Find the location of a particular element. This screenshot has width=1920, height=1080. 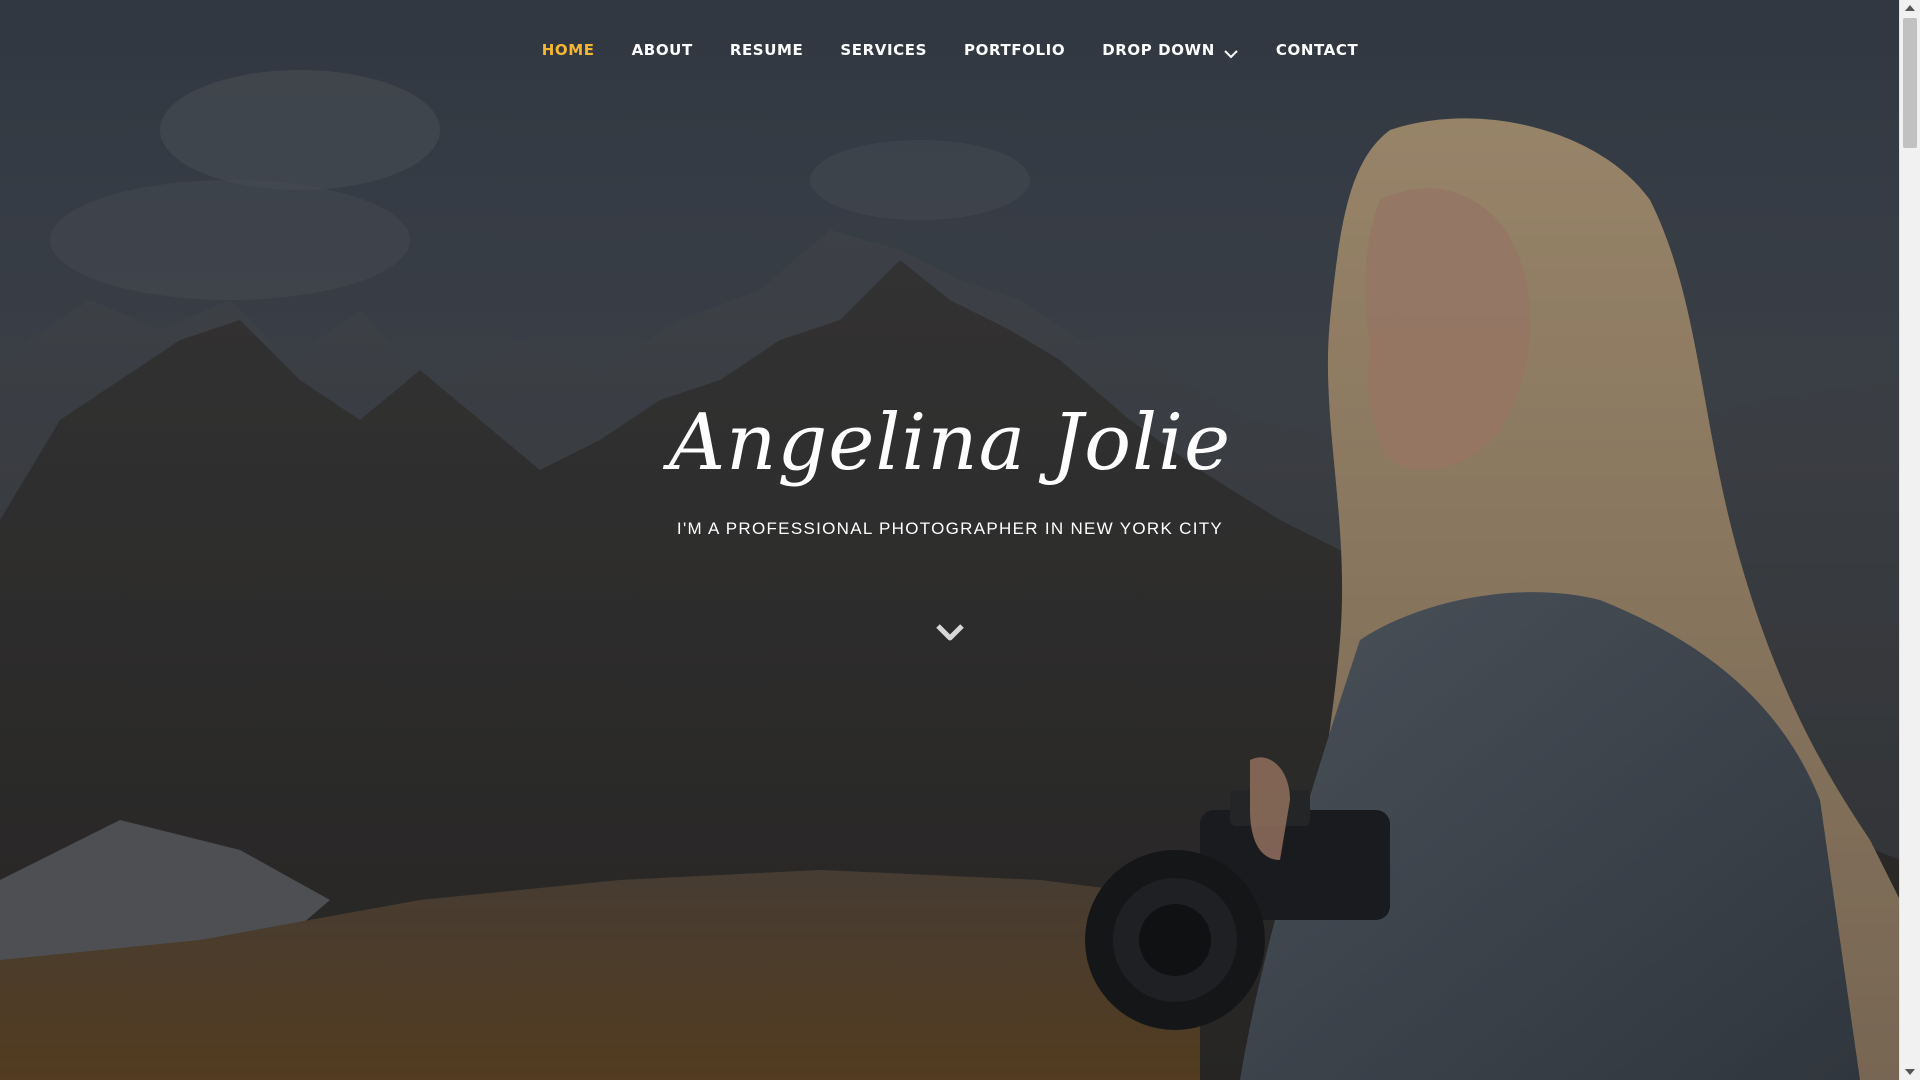

nav-item-label: SERVICES is located at coordinates (884, 50).